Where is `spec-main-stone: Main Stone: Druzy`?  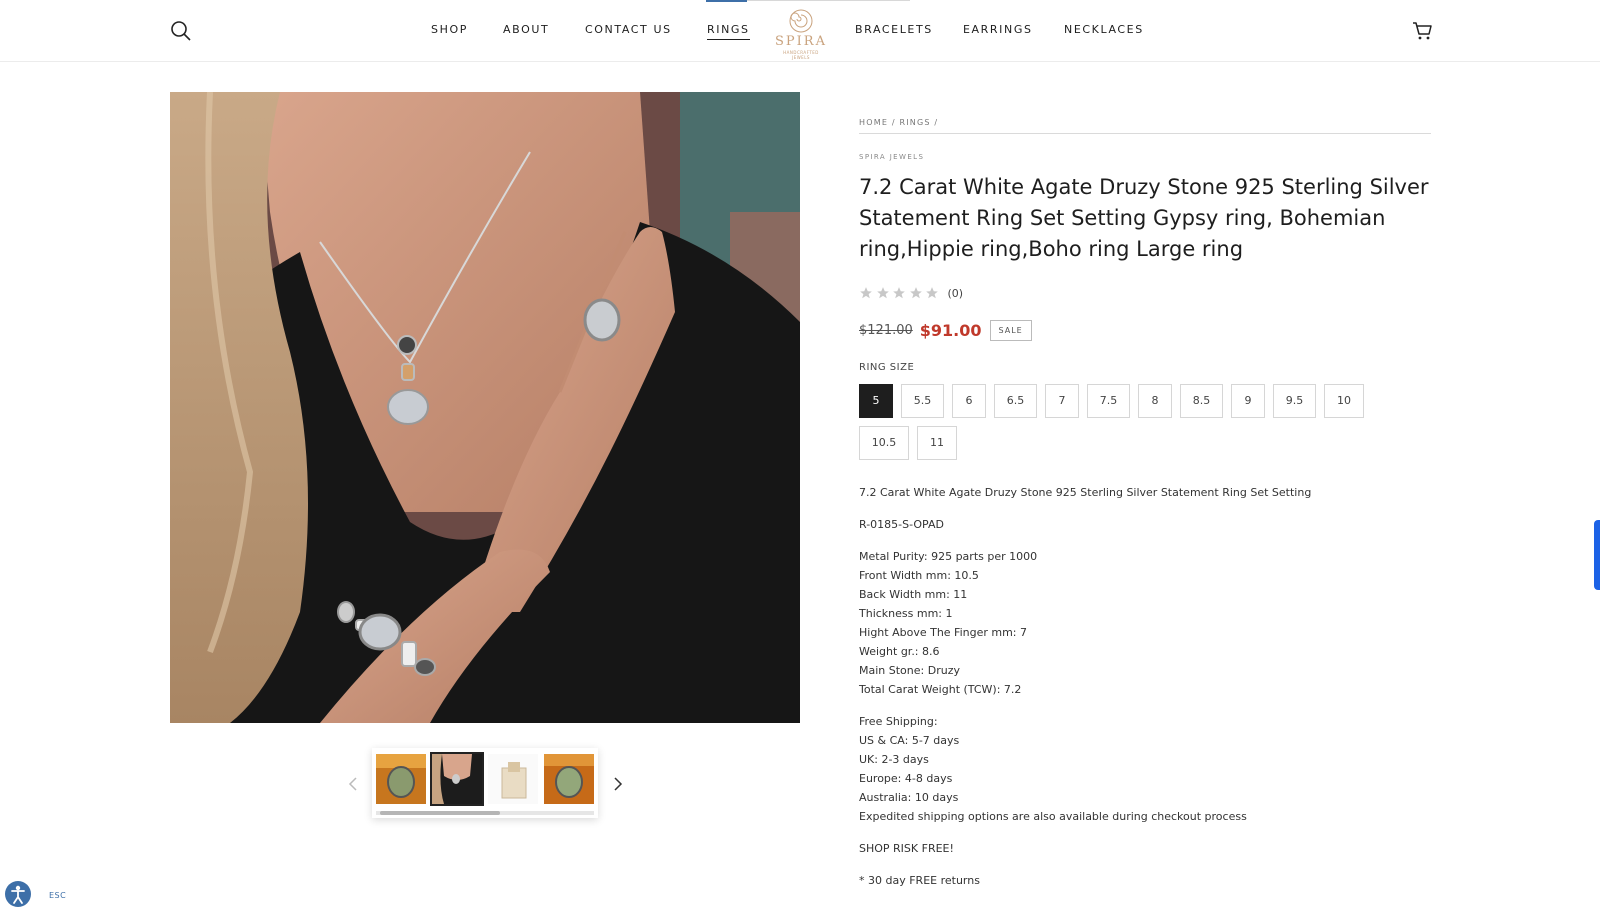 spec-main-stone: Main Stone: Druzy is located at coordinates (909, 670).